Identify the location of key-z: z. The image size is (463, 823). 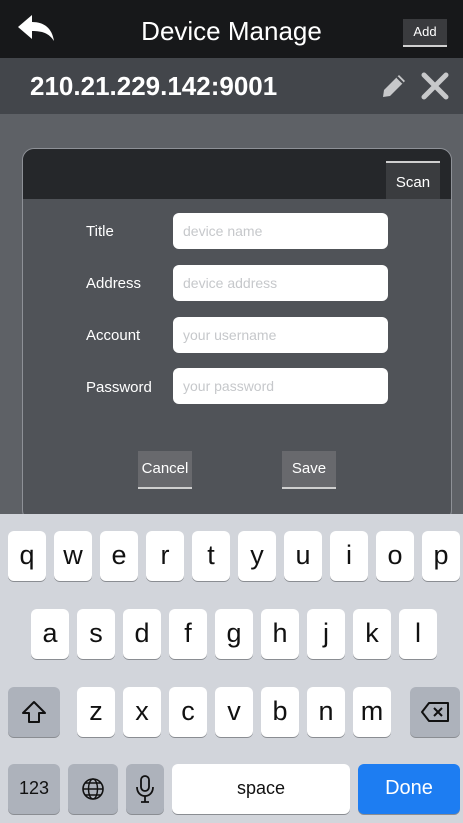
(96, 712).